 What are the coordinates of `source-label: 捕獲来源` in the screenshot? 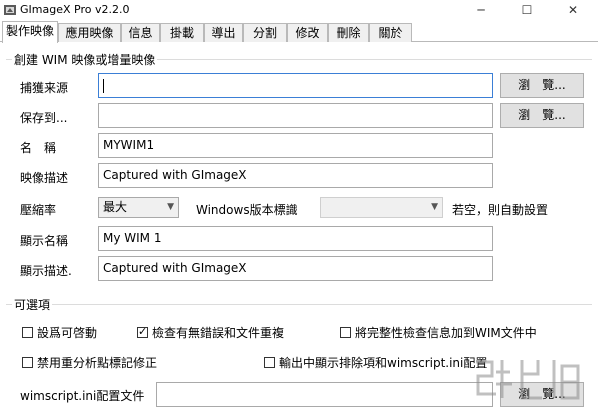 It's located at (44, 88).